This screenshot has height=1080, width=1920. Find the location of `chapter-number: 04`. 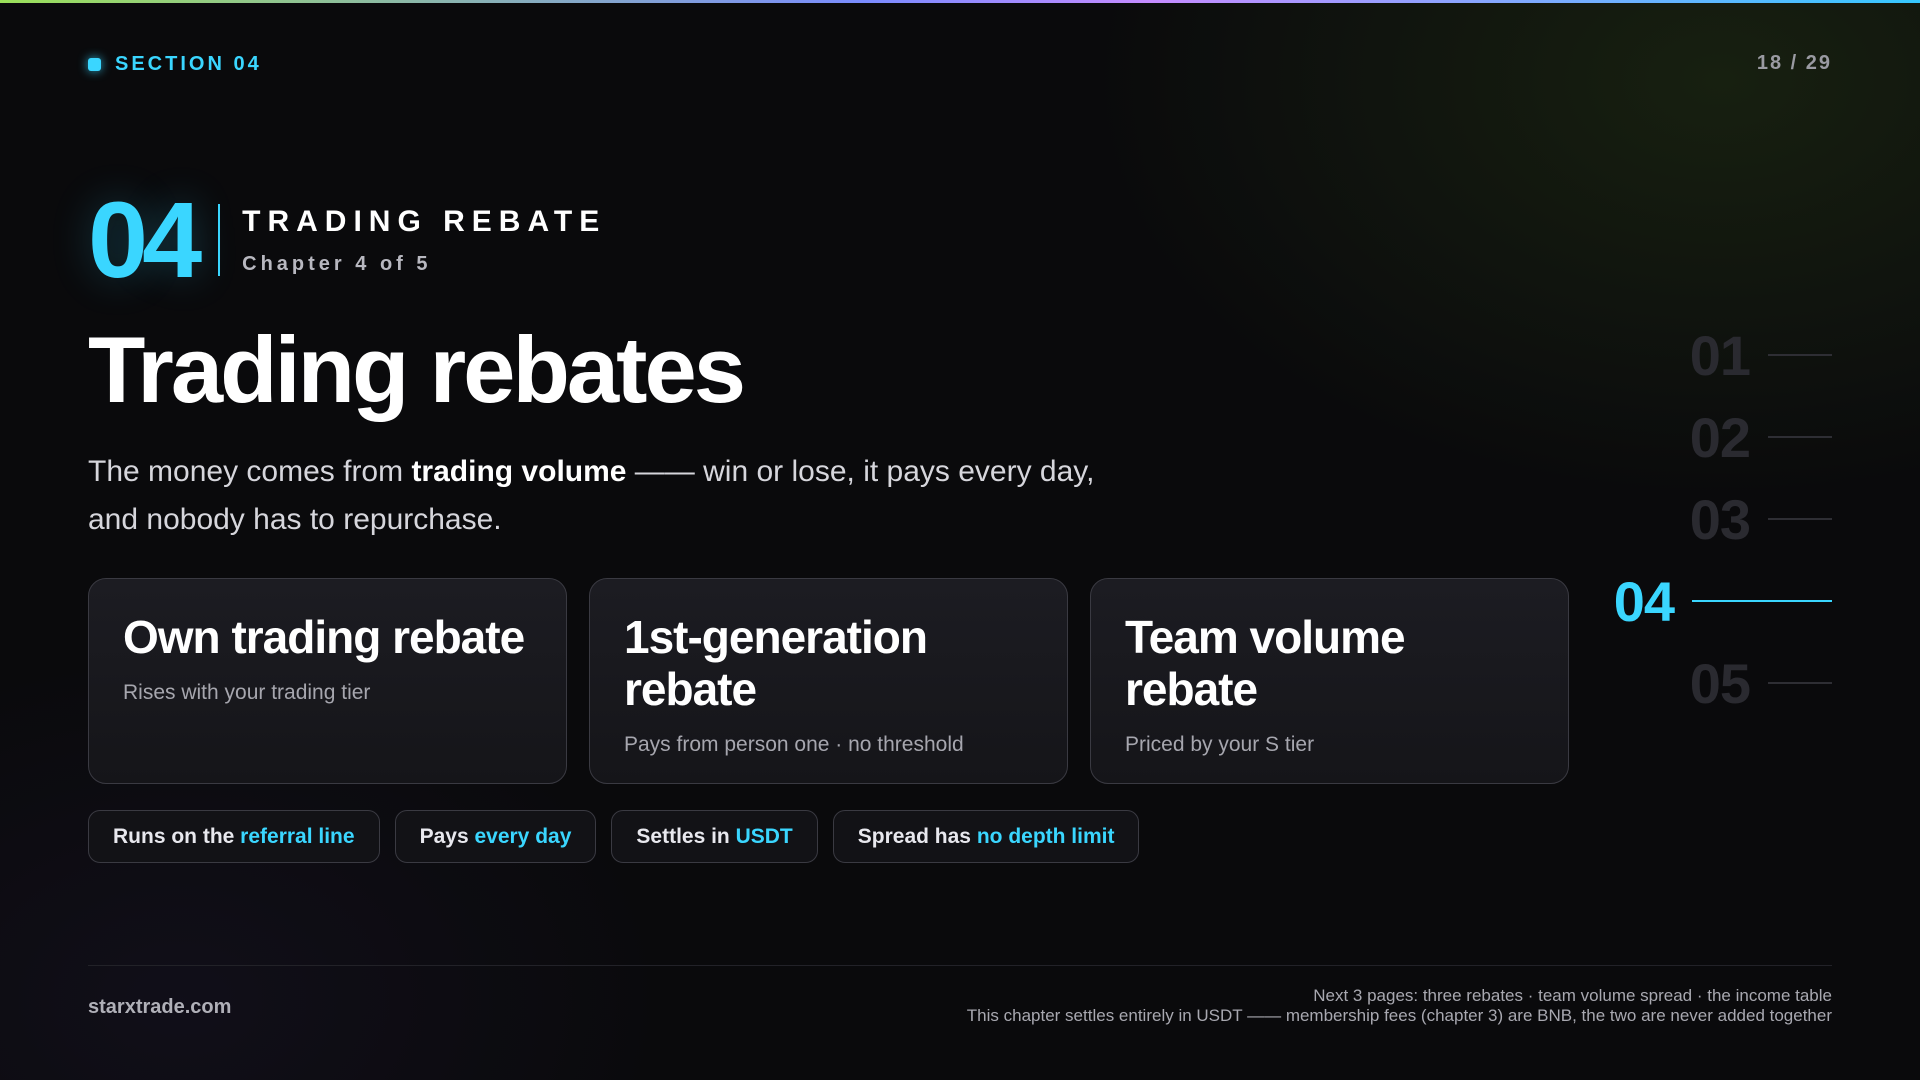

chapter-number: 04 is located at coordinates (145, 239).